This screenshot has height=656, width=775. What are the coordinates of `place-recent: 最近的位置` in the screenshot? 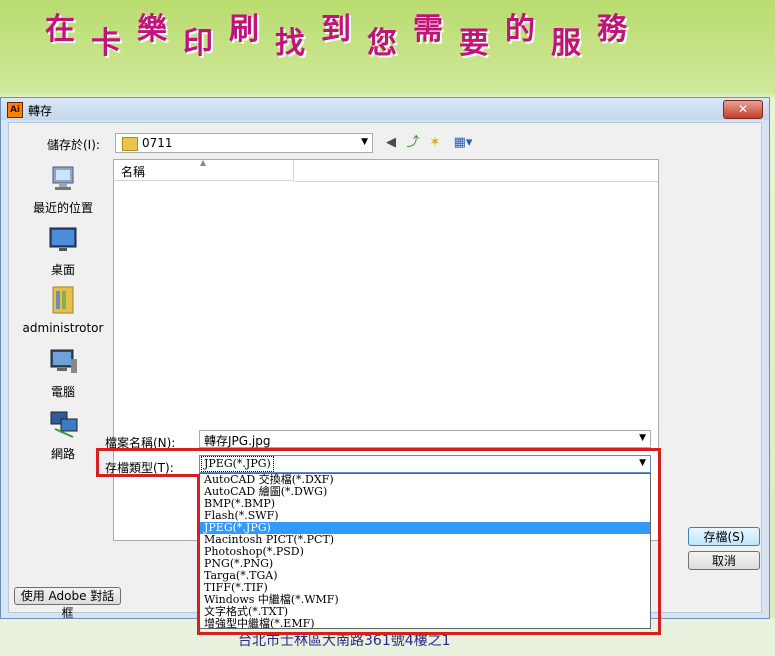 It's located at (63, 189).